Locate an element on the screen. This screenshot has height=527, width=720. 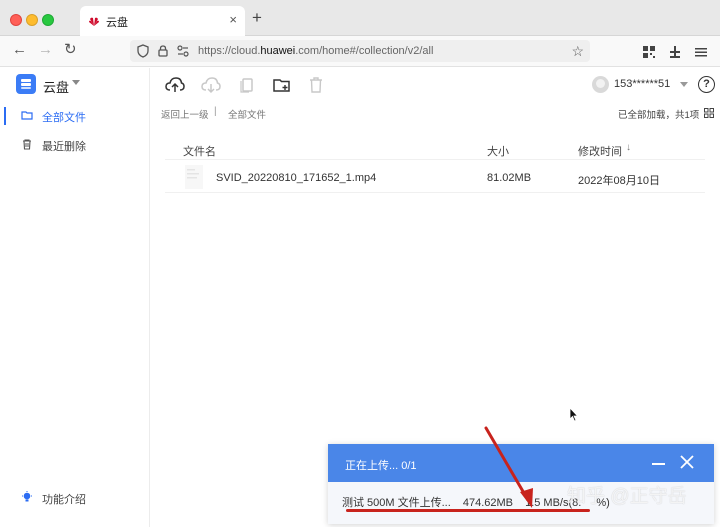
breadcrumb-back-link: 返回上一级 is located at coordinates (185, 114).